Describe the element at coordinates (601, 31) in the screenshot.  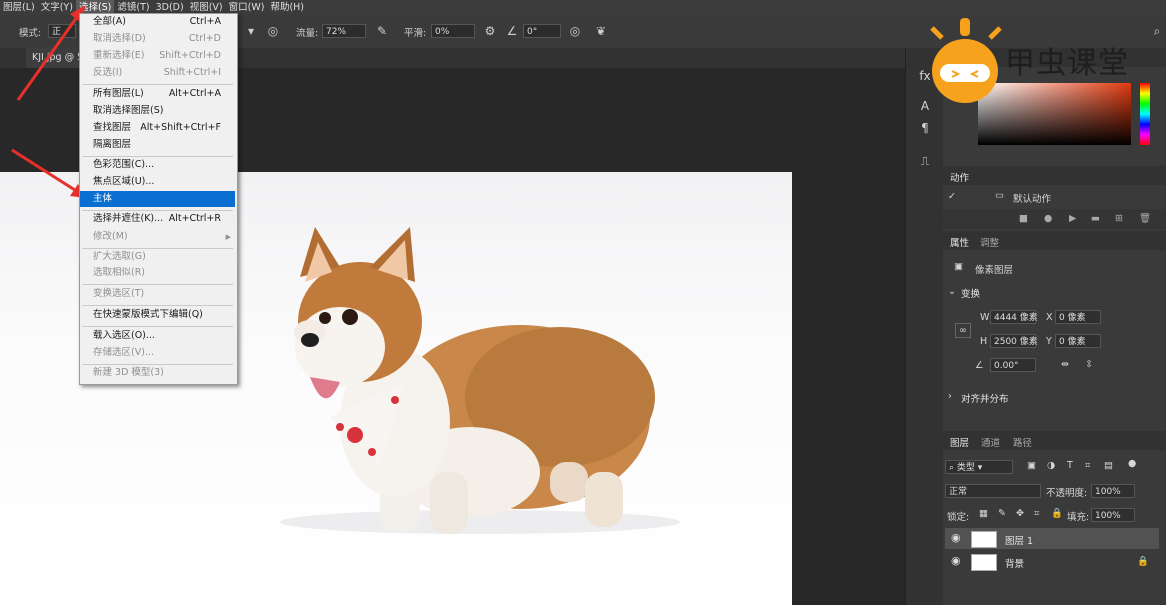
I see `symmetry-icon: ❦` at that location.